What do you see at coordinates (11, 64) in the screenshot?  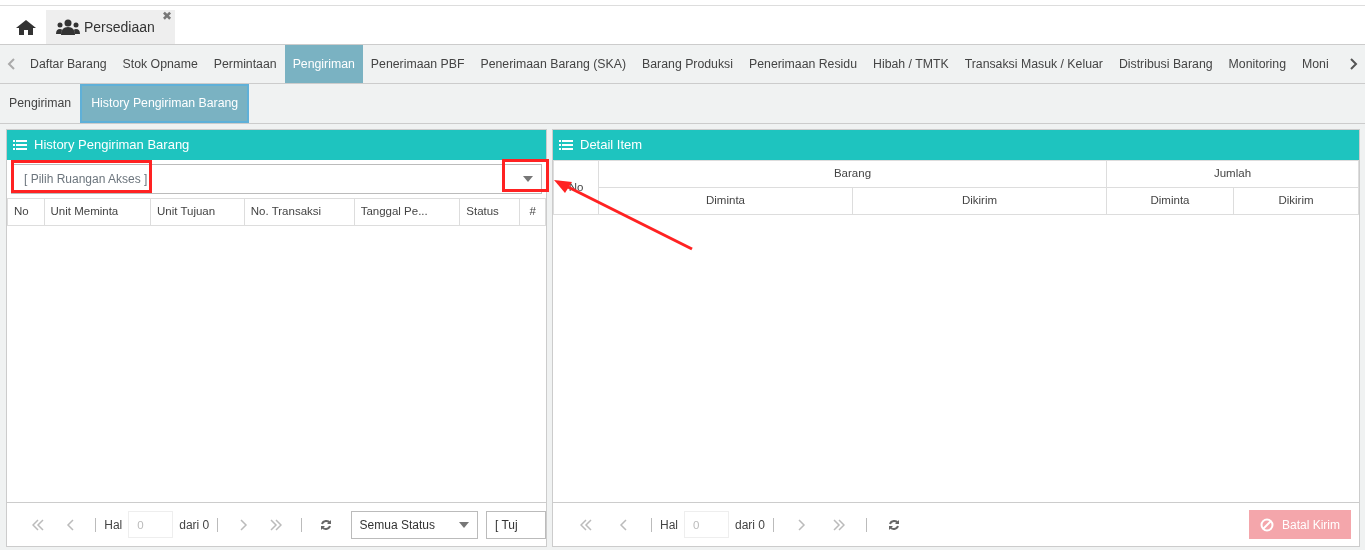 I see `chevron-left-icon` at bounding box center [11, 64].